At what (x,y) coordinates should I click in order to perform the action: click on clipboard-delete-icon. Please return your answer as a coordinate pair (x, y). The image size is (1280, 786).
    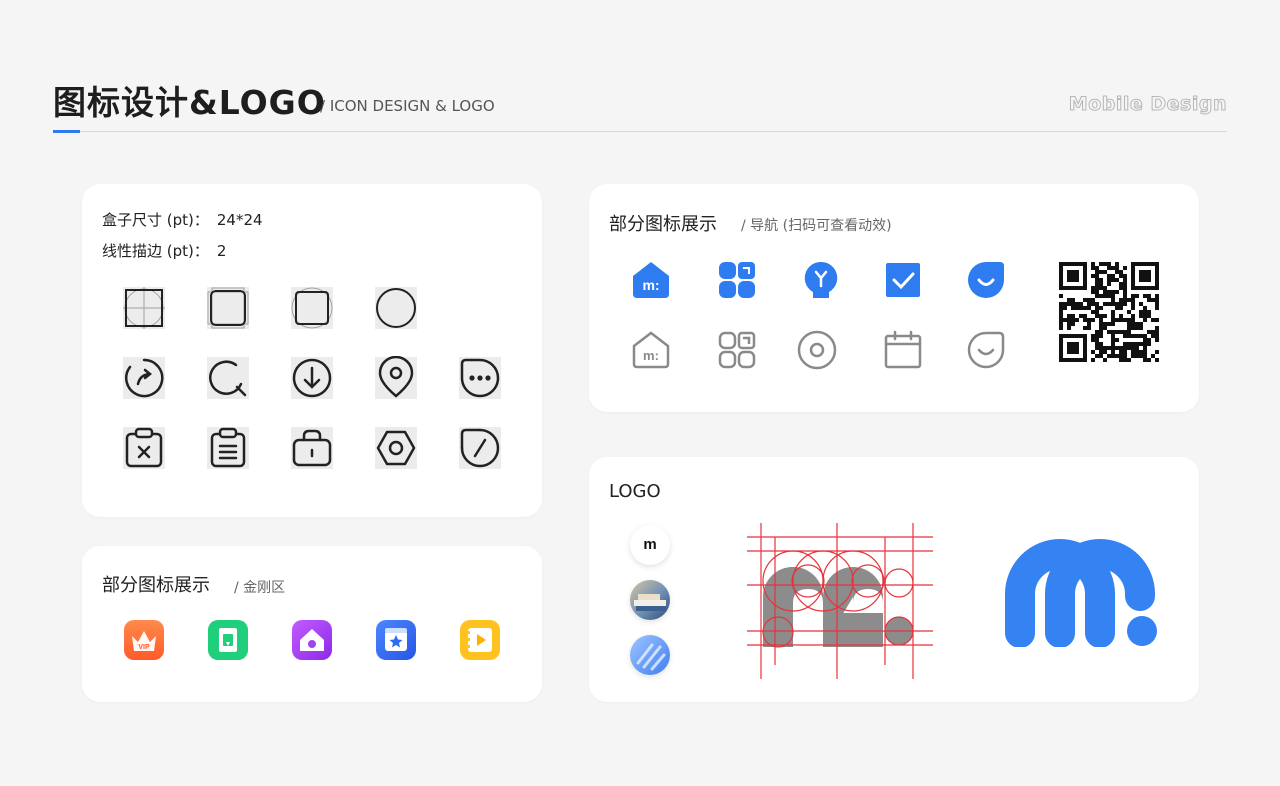
    Looking at the image, I should click on (144, 448).